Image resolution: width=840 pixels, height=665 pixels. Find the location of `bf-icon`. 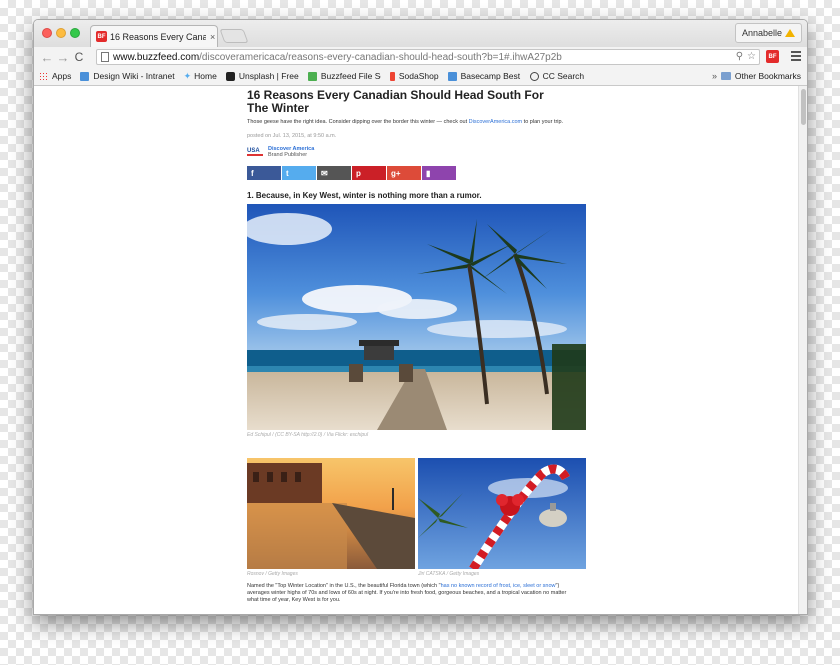

bf-icon is located at coordinates (312, 76).